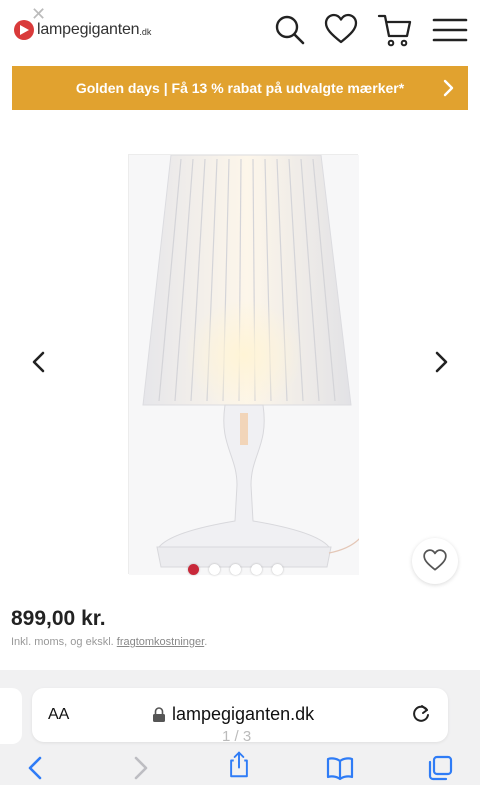 The height and width of the screenshot is (785, 480). I want to click on lock-icon, so click(159, 714).